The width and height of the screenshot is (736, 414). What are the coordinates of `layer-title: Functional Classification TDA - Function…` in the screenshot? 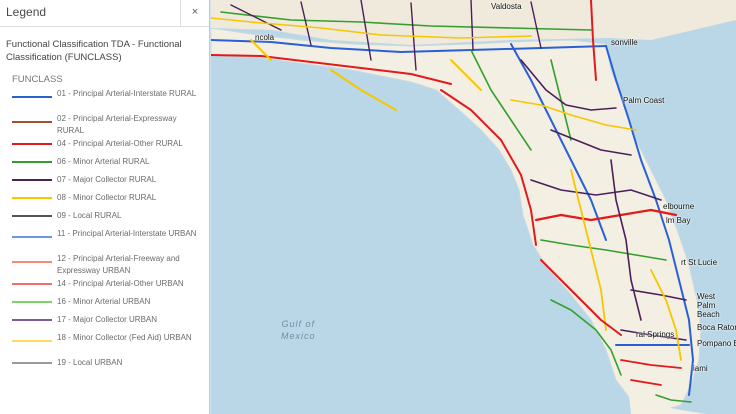 It's located at (94, 51).